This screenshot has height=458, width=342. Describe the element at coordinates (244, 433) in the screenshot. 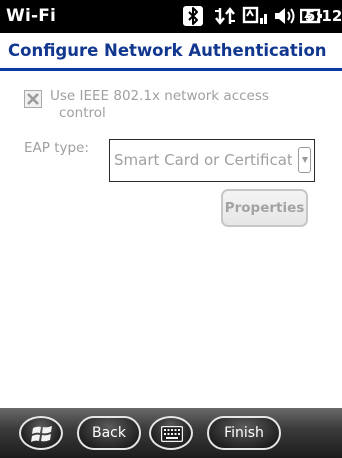

I see `finish-button: Finish` at that location.